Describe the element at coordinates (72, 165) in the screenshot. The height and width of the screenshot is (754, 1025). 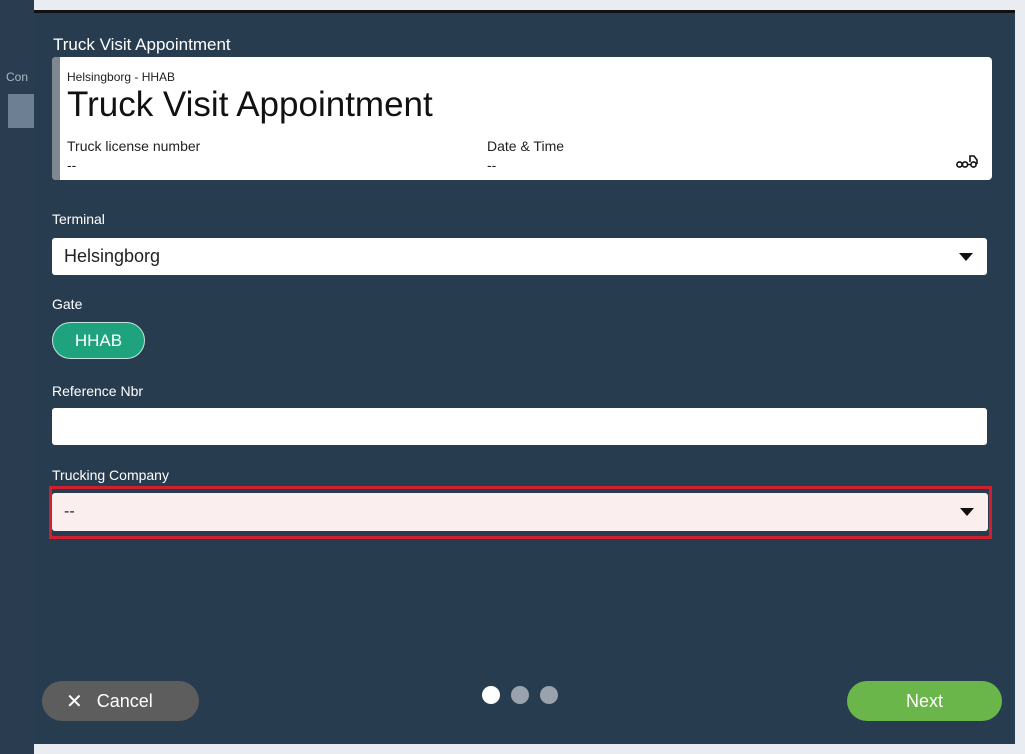
I see `truck-license-value: --` at that location.